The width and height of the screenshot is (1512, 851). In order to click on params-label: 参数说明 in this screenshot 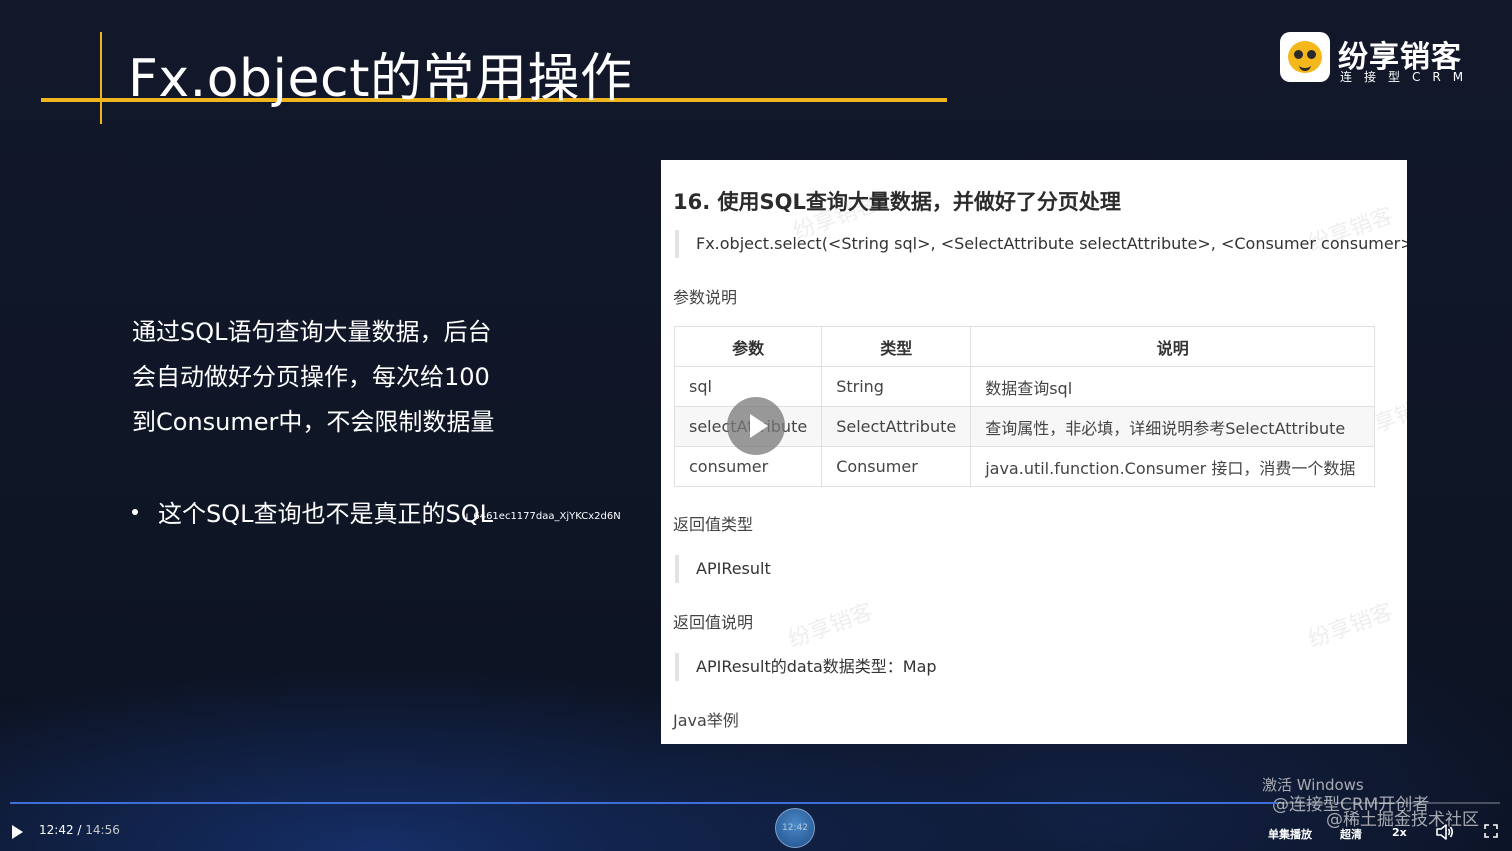, I will do `click(705, 297)`.